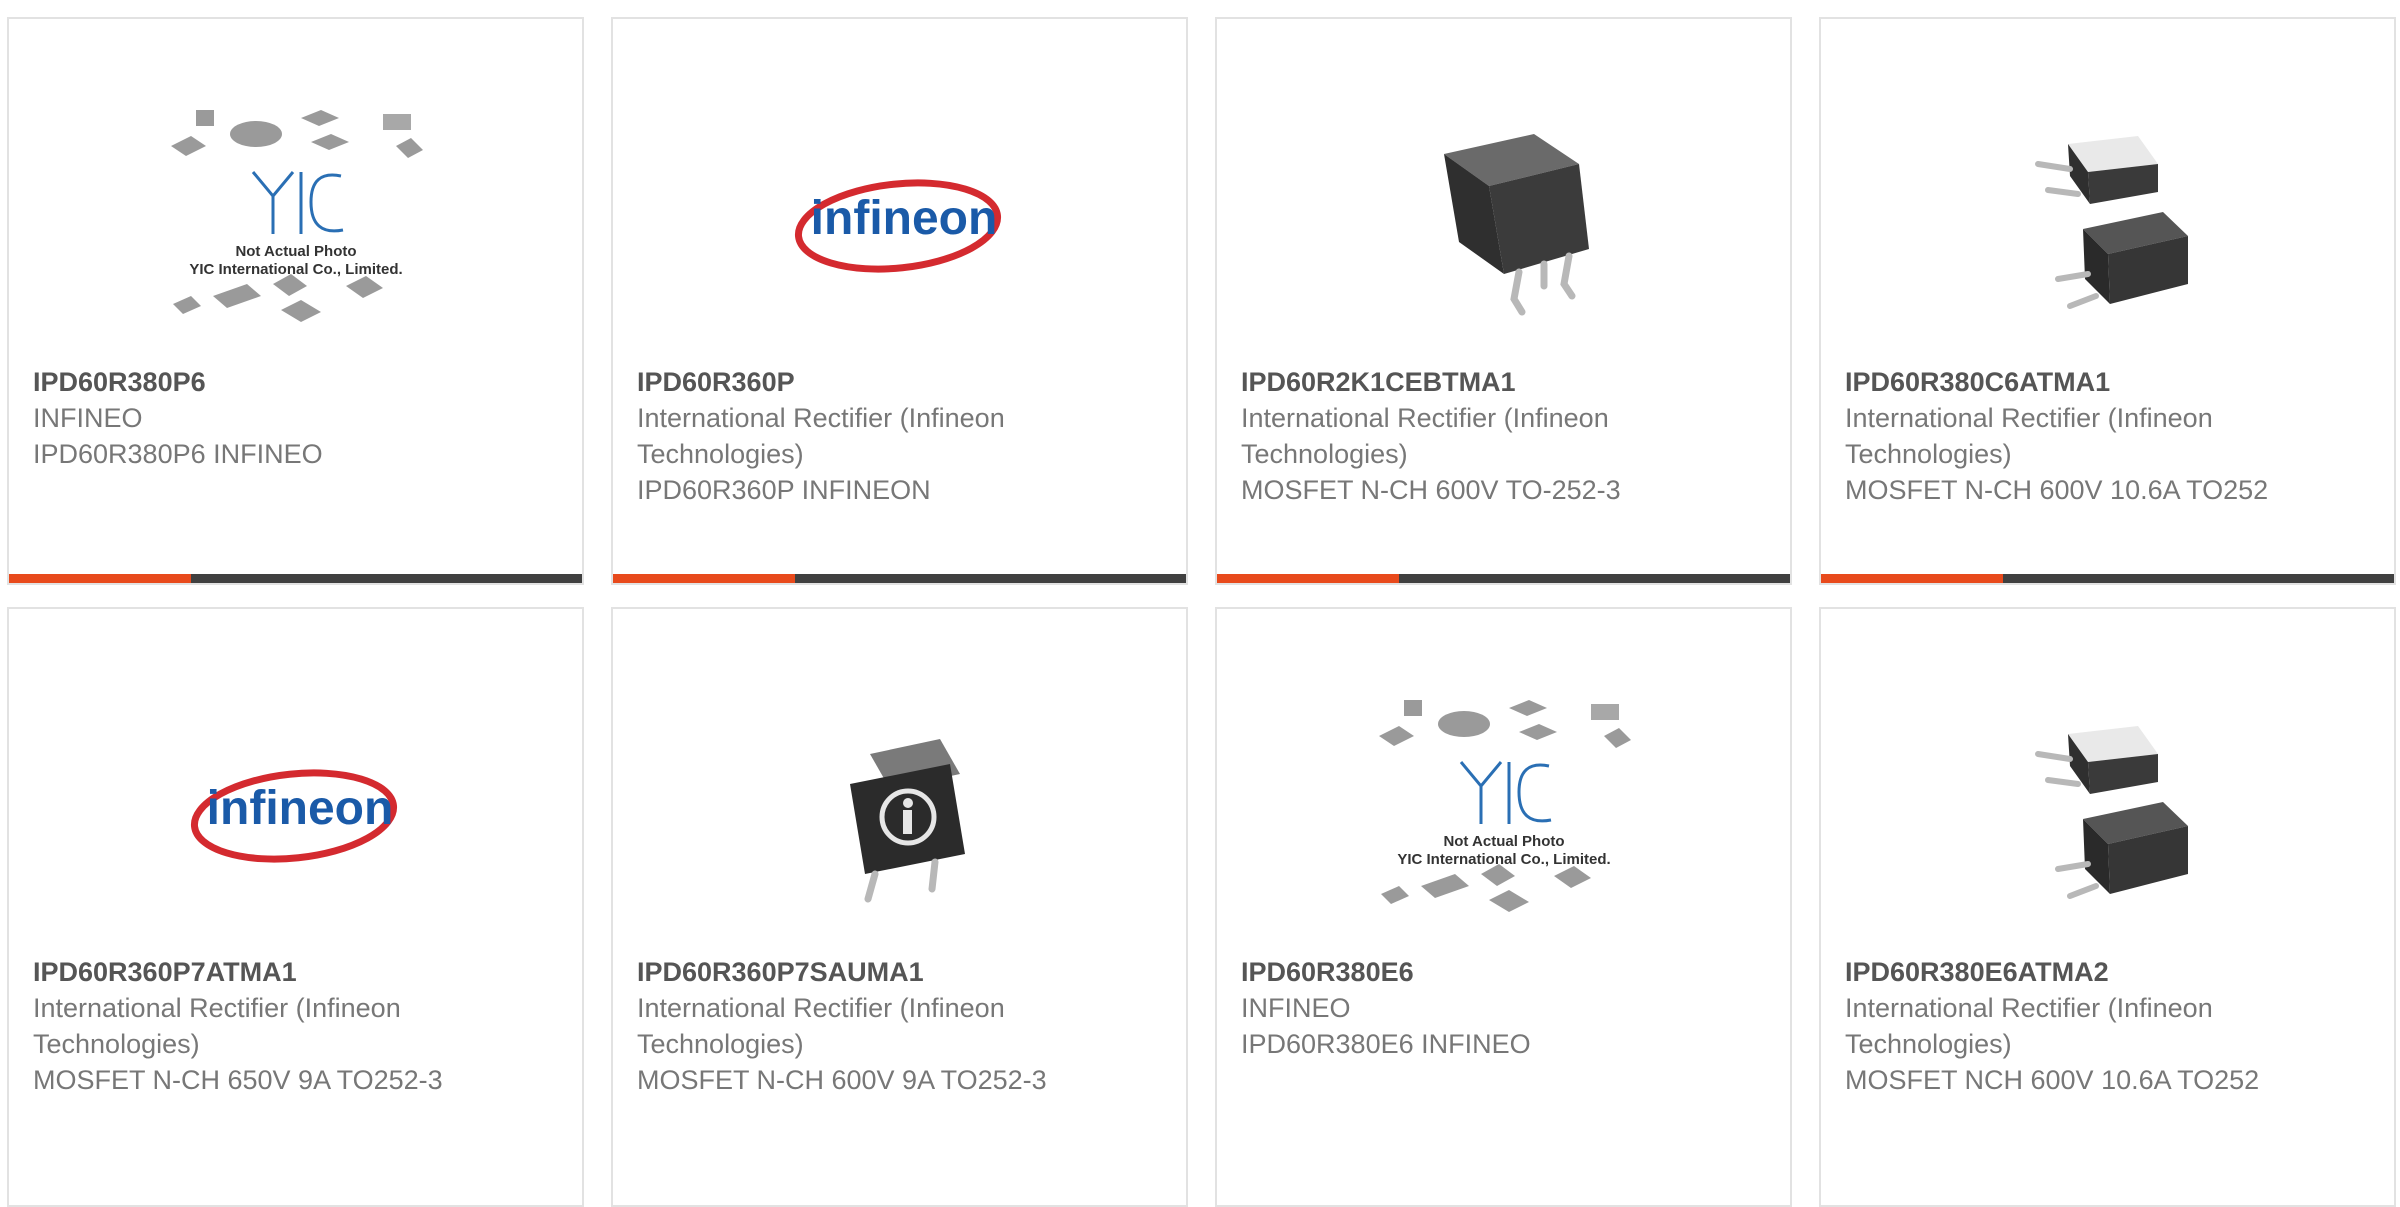  I want to click on description: IPD60R380E6 INFINEO, so click(1386, 1044).